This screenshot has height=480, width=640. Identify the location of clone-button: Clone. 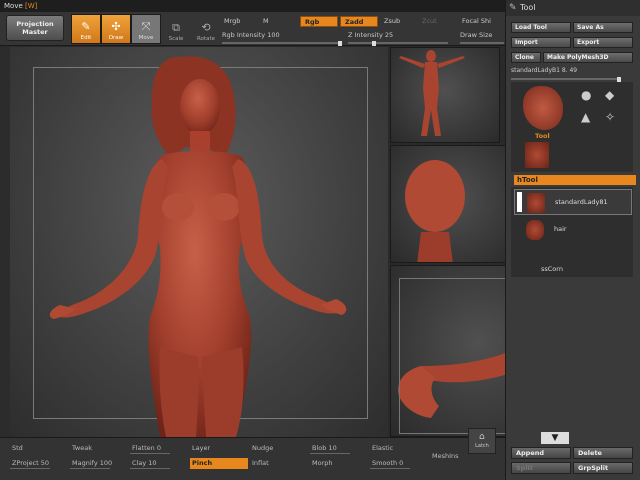
(526, 57).